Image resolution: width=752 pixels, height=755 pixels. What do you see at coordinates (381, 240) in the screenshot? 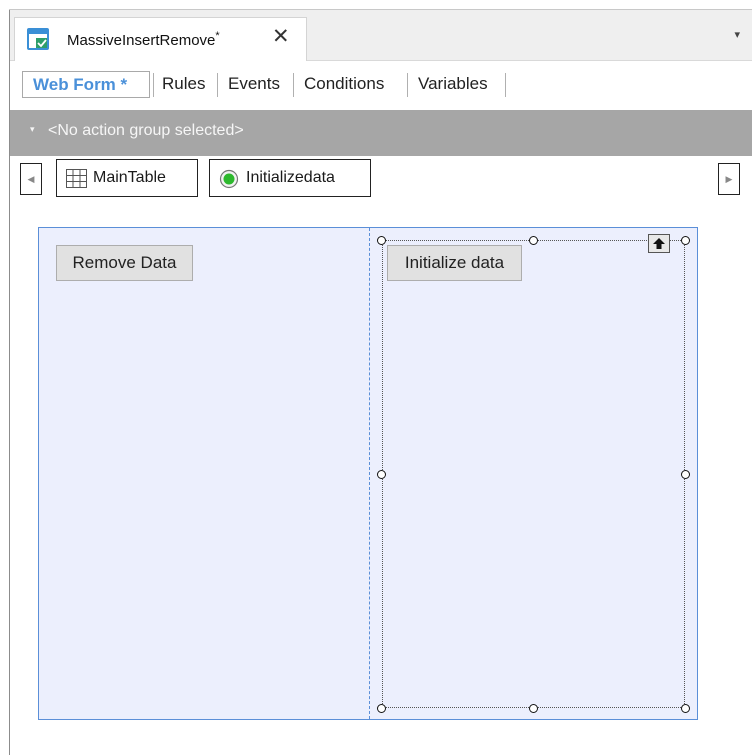
I see `resize-handle-top-left` at bounding box center [381, 240].